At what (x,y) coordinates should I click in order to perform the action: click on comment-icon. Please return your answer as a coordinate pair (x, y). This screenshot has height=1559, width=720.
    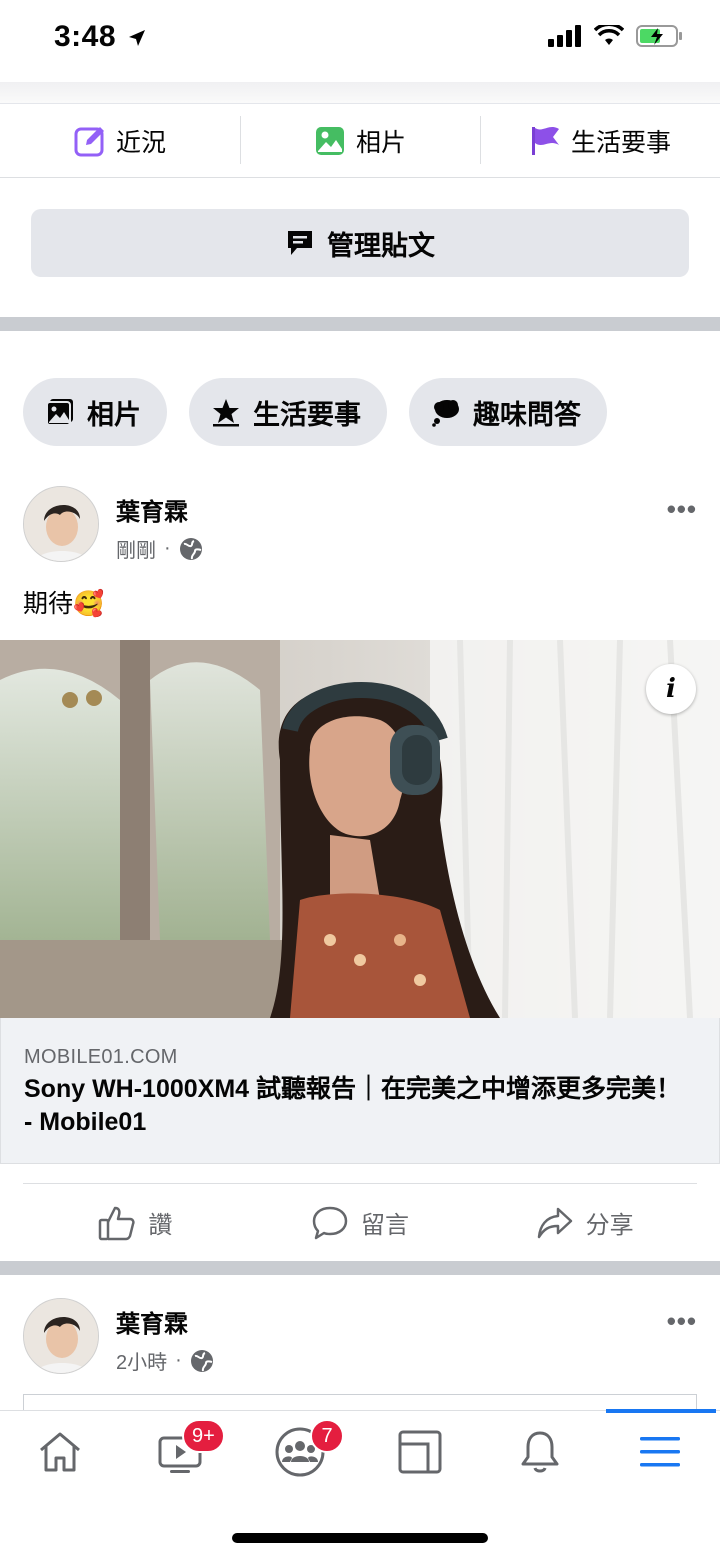
    Looking at the image, I should click on (330, 1222).